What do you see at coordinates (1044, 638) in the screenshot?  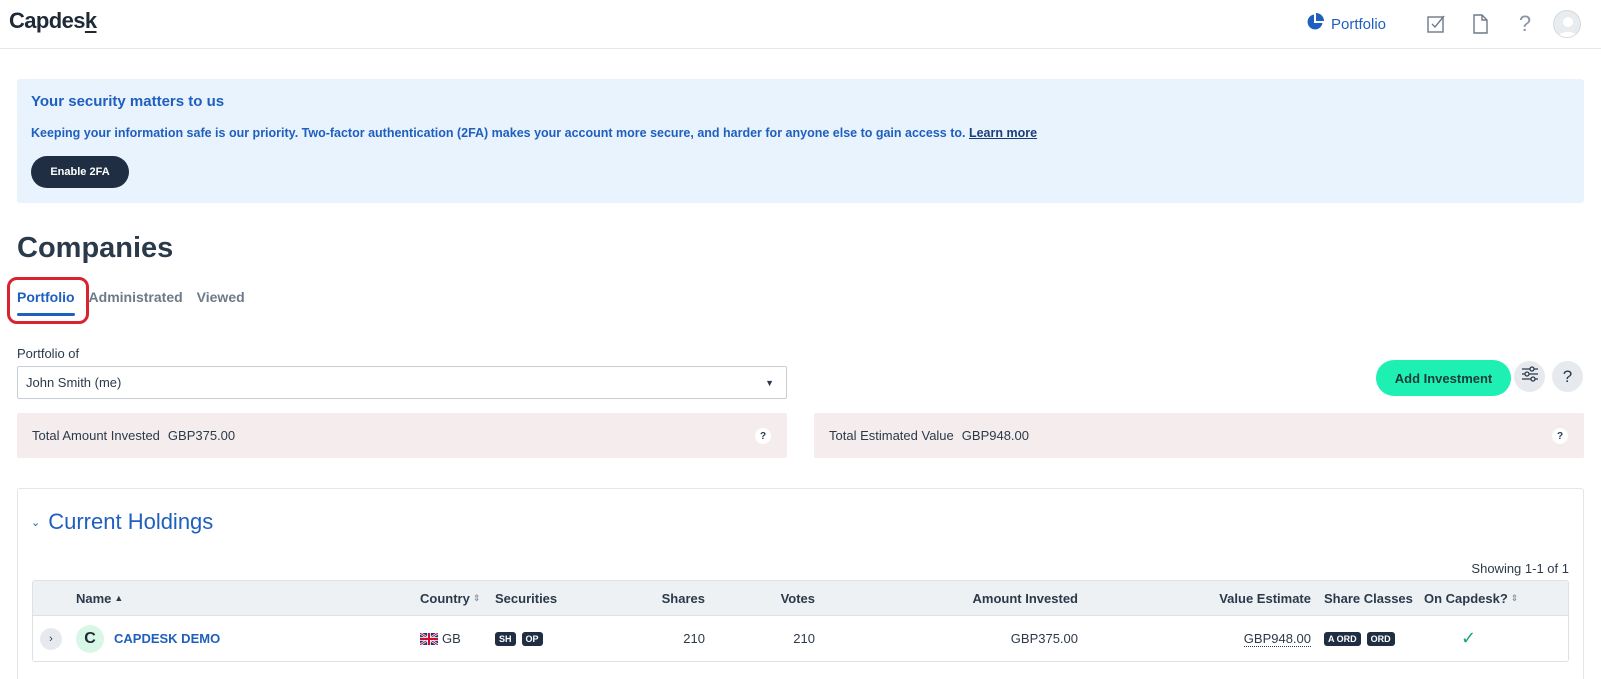 I see `row-amount-invested: GBP375.00` at bounding box center [1044, 638].